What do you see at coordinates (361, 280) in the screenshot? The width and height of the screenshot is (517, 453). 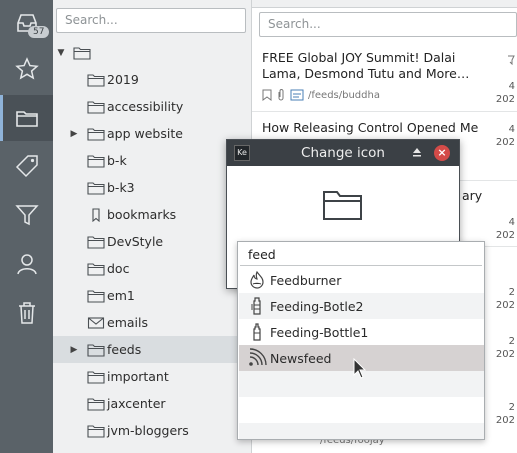 I see `icon-option-feedburner: Feedburner` at bounding box center [361, 280].